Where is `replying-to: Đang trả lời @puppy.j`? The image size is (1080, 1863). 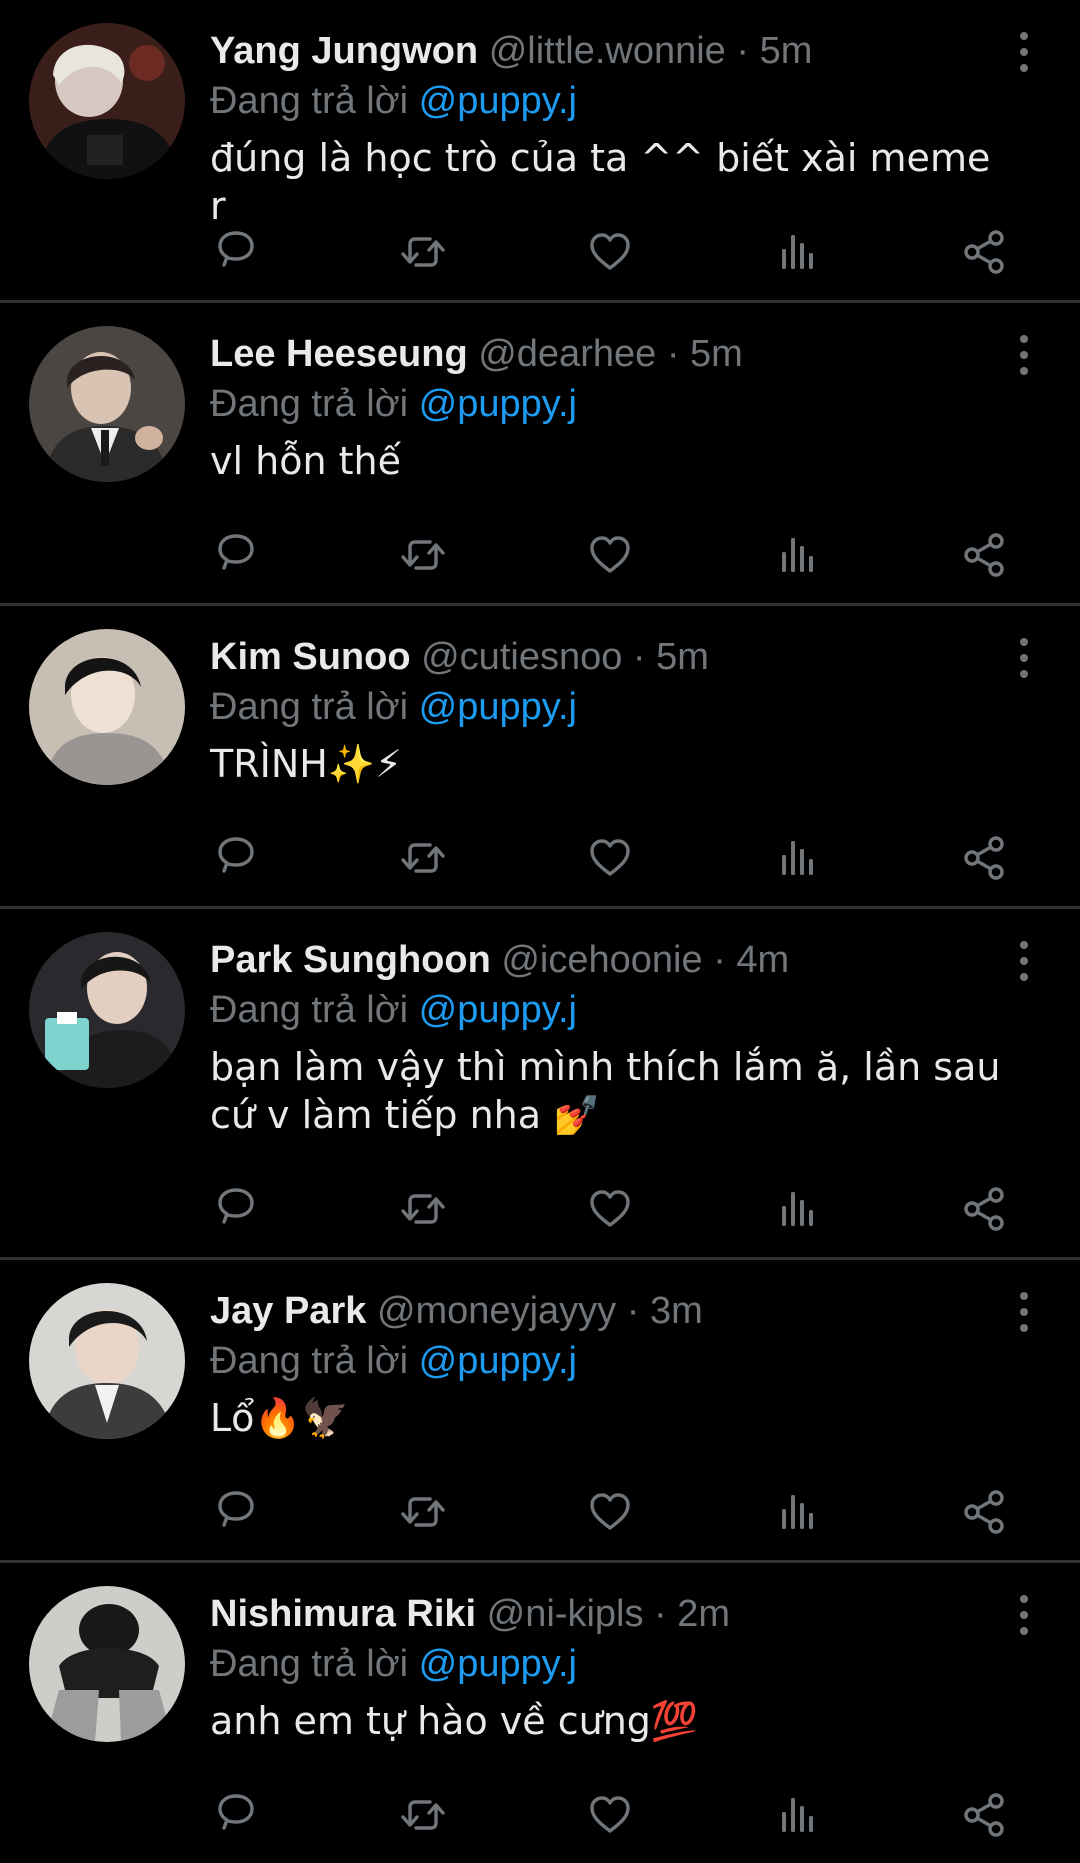 replying-to: Đang trả lời @puppy.j is located at coordinates (615, 102).